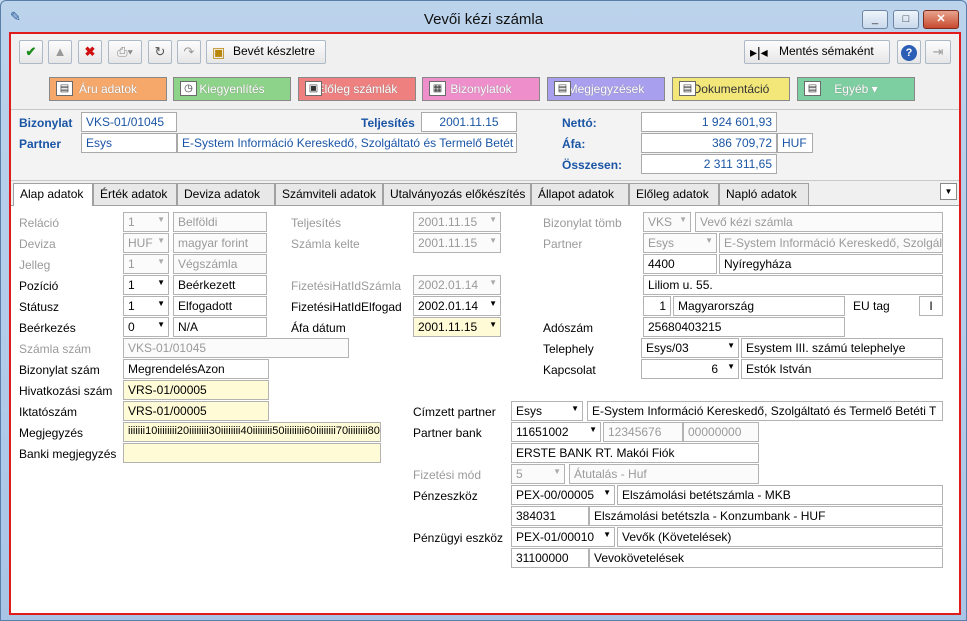 Image resolution: width=967 pixels, height=621 pixels. What do you see at coordinates (35, 265) in the screenshot?
I see `jelleg-label: Jelleg` at bounding box center [35, 265].